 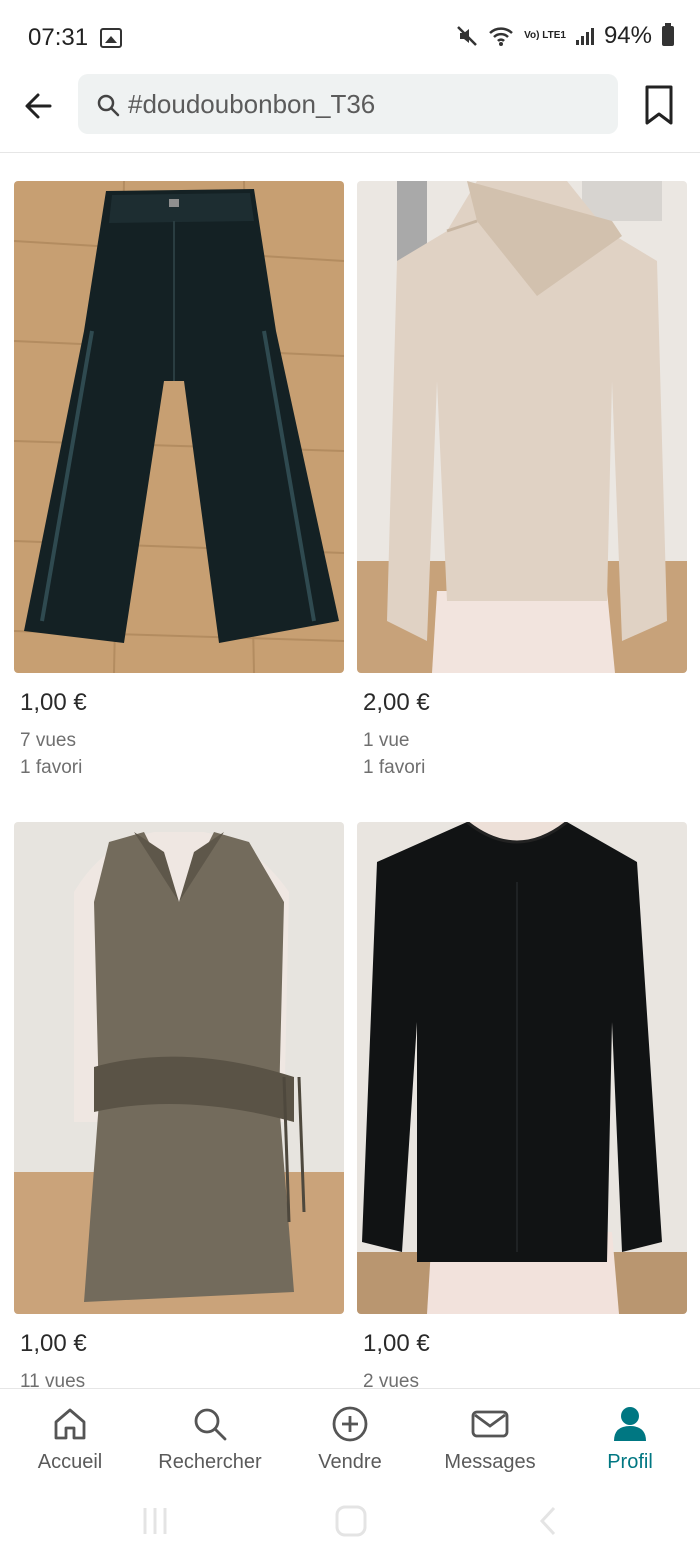 I want to click on item-views: 1 vue, so click(x=386, y=740).